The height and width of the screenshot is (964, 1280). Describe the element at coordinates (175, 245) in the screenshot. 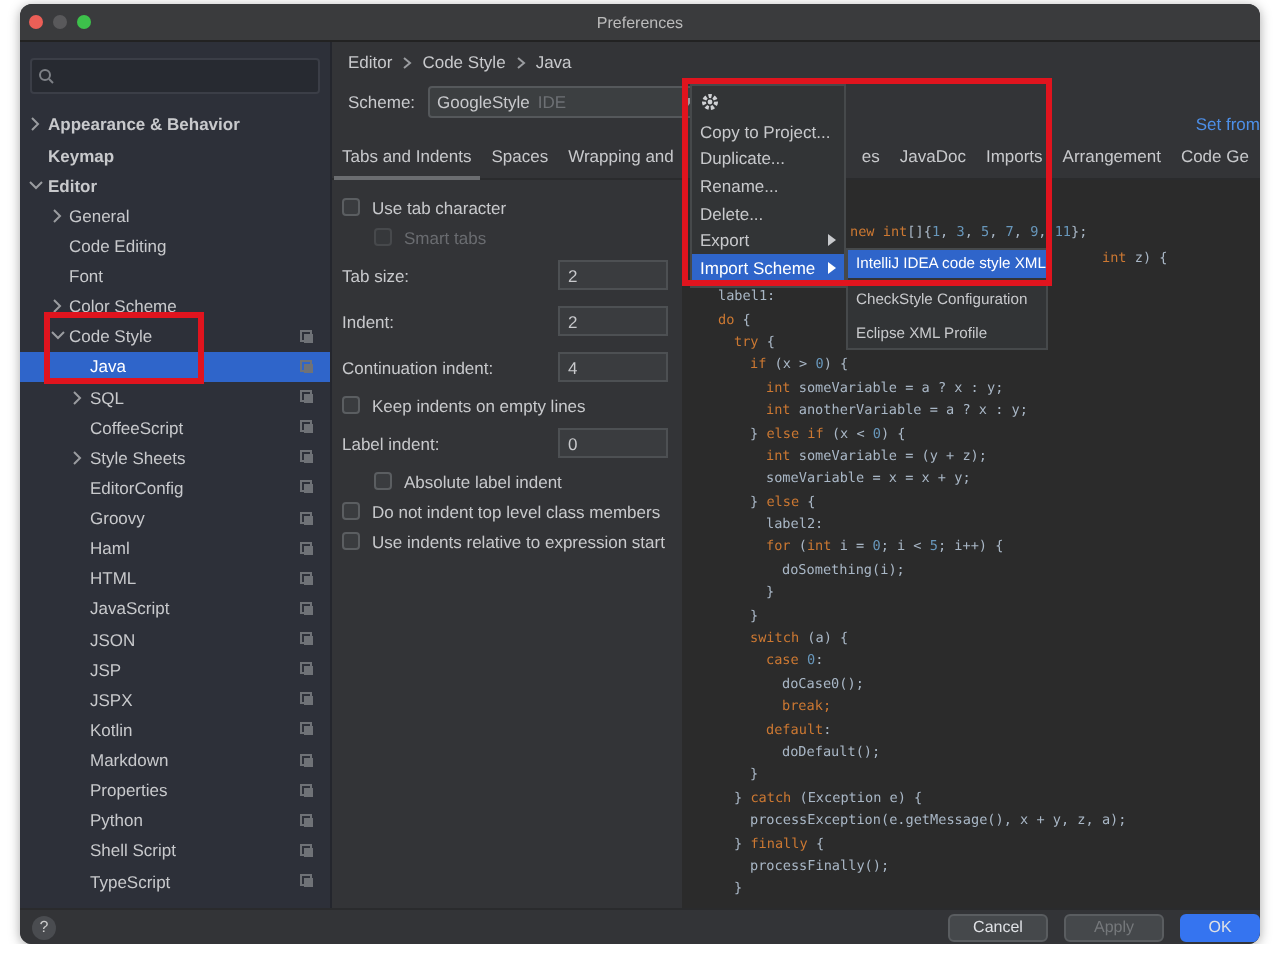

I see `sidebar-item: Code Editing` at that location.